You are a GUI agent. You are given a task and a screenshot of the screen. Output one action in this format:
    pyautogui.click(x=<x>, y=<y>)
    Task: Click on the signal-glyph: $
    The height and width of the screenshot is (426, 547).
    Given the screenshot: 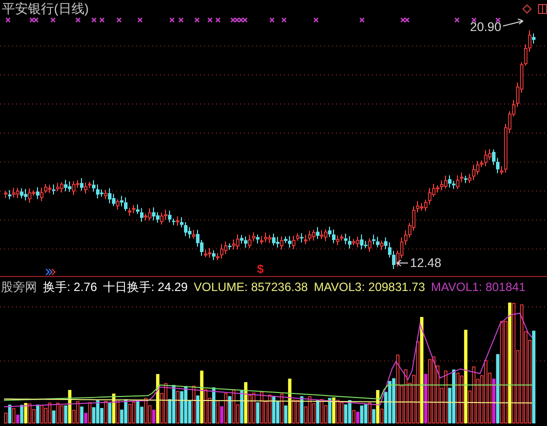 What is the action you would take?
    pyautogui.click(x=260, y=269)
    